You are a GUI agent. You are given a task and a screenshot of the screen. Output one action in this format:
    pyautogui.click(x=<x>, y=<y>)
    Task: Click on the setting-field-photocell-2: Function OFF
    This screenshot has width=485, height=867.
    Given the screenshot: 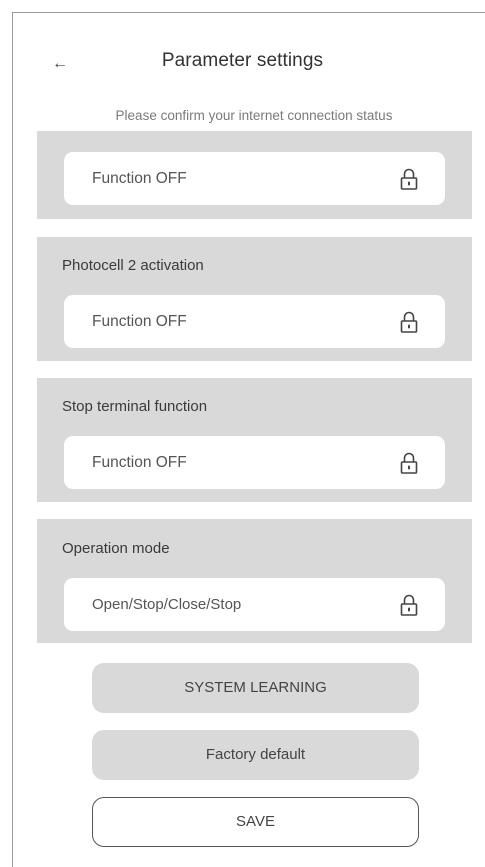 What is the action you would take?
    pyautogui.click(x=254, y=321)
    